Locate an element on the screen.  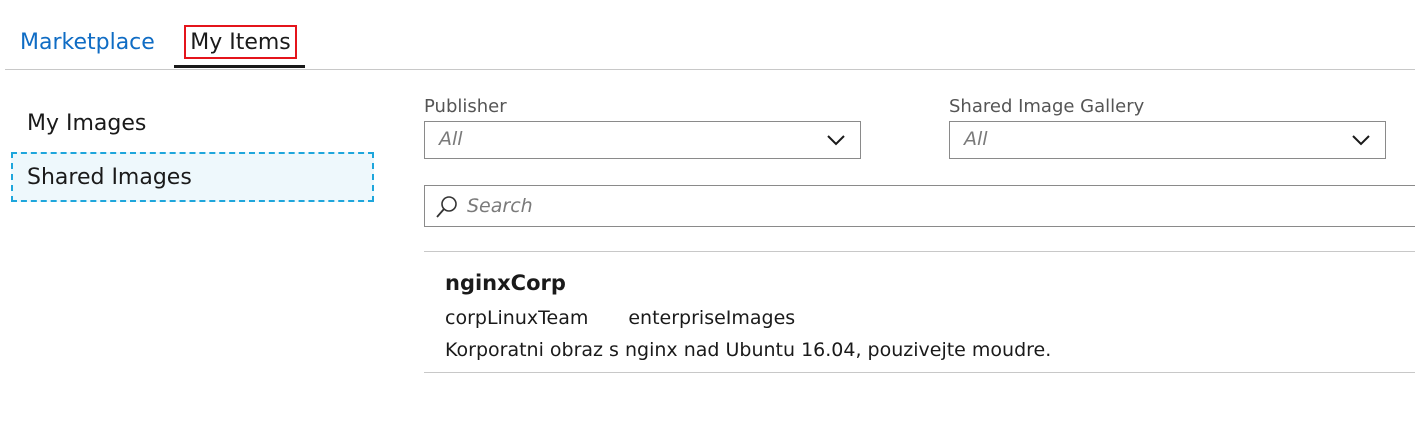
results-bottom-divider is located at coordinates (919, 372).